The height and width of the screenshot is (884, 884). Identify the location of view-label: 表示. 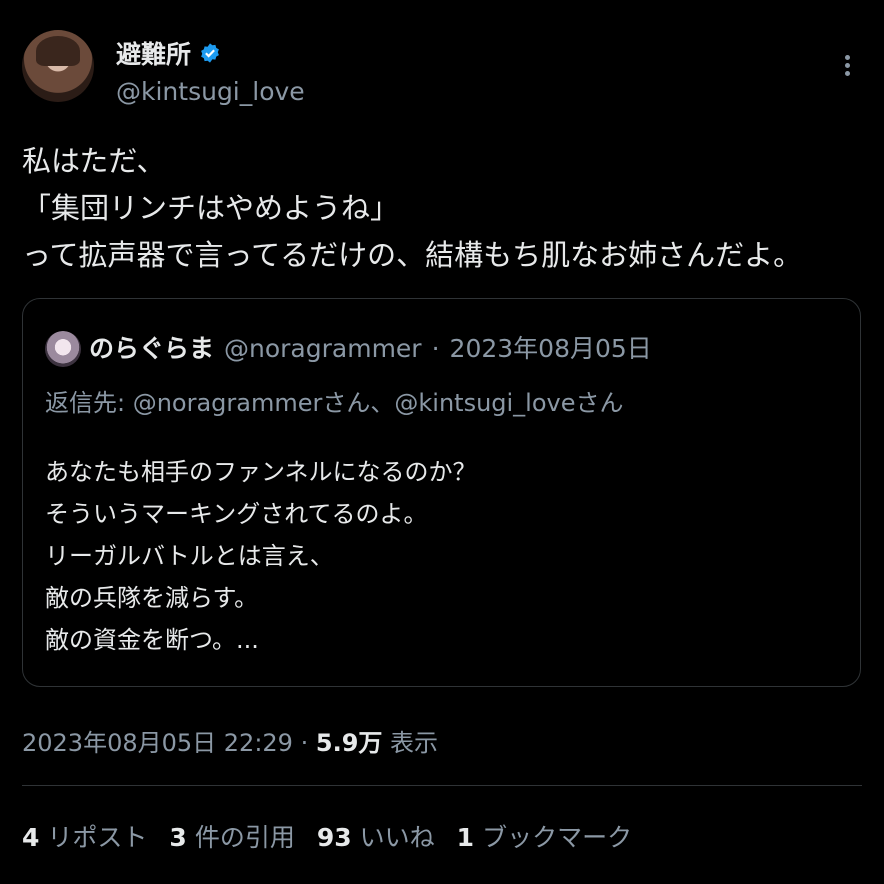
(414, 743).